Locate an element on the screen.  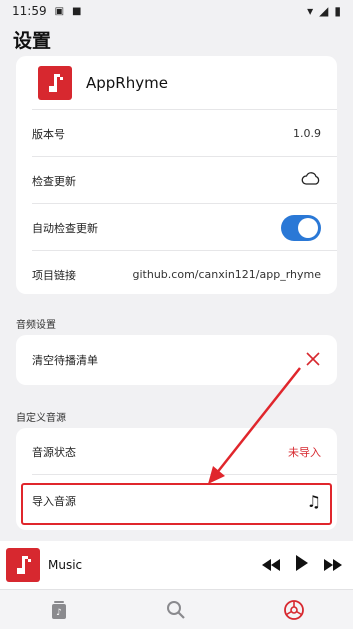
custom-source-section-title: 自定义音源 is located at coordinates (41, 418).